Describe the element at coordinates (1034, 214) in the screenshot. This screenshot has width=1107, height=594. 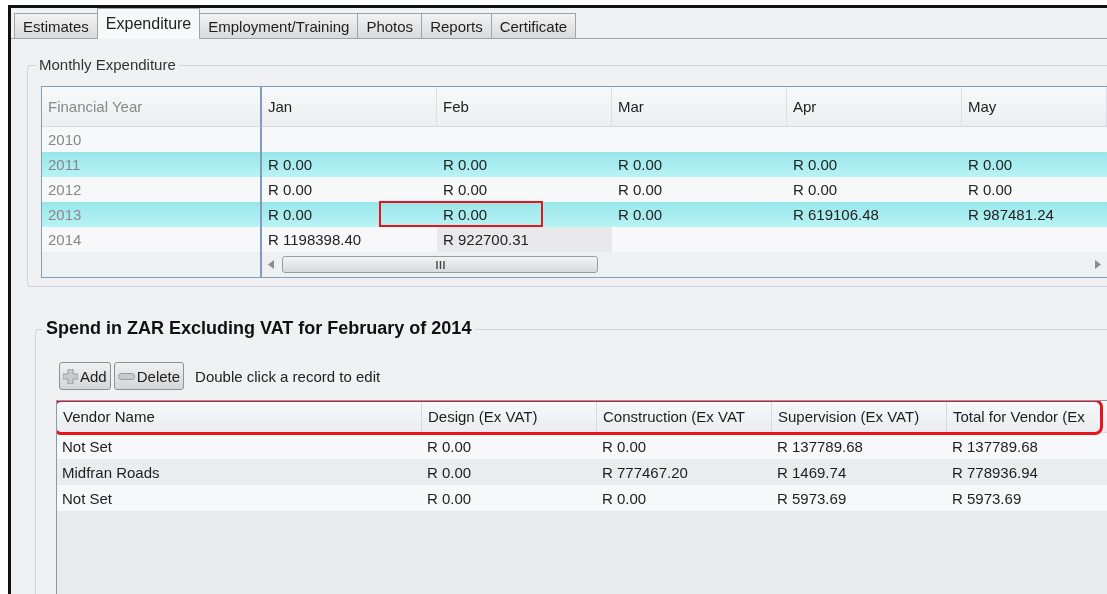
I see `table-cell: R 987481.24` at that location.